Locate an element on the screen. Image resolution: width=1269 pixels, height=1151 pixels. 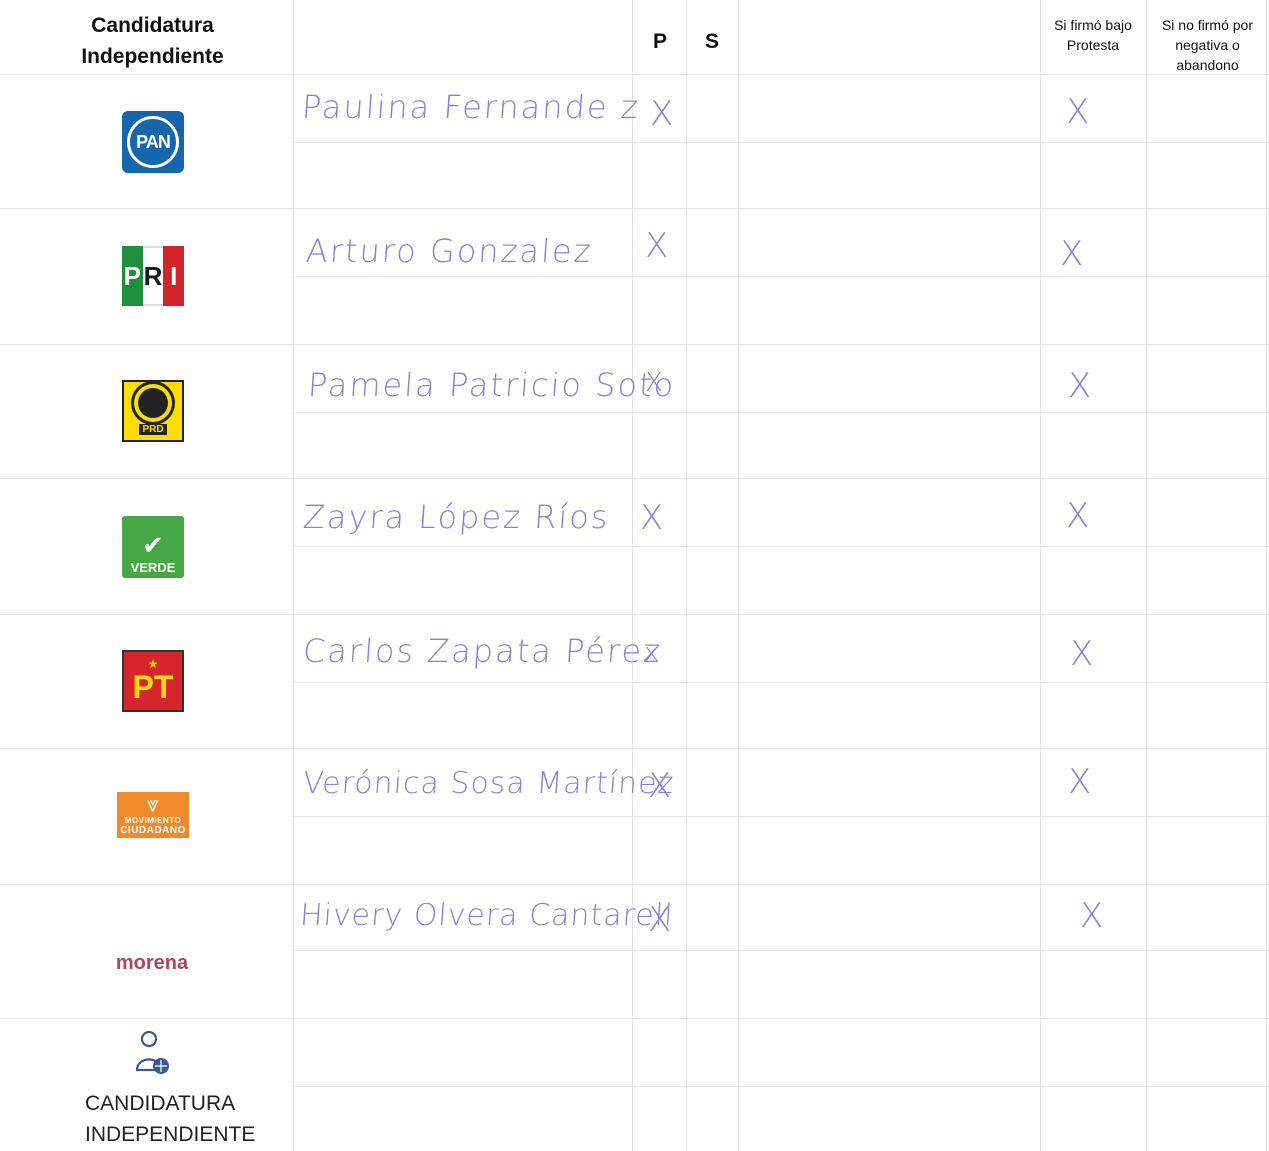
prd-logo-text: PRD is located at coordinates (153, 429).